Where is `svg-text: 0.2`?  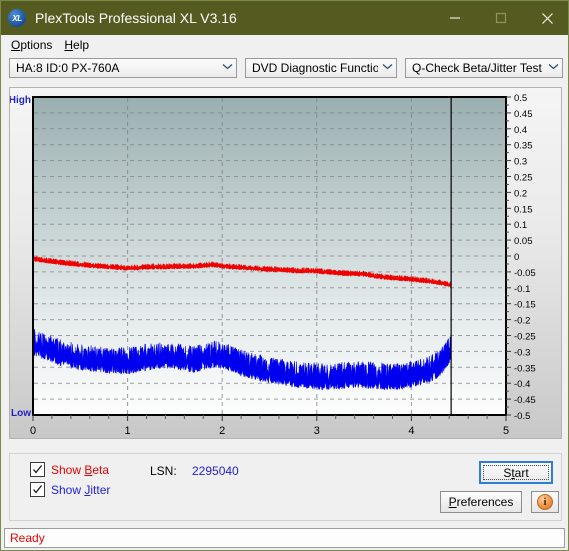 svg-text: 0.2 is located at coordinates (520, 193).